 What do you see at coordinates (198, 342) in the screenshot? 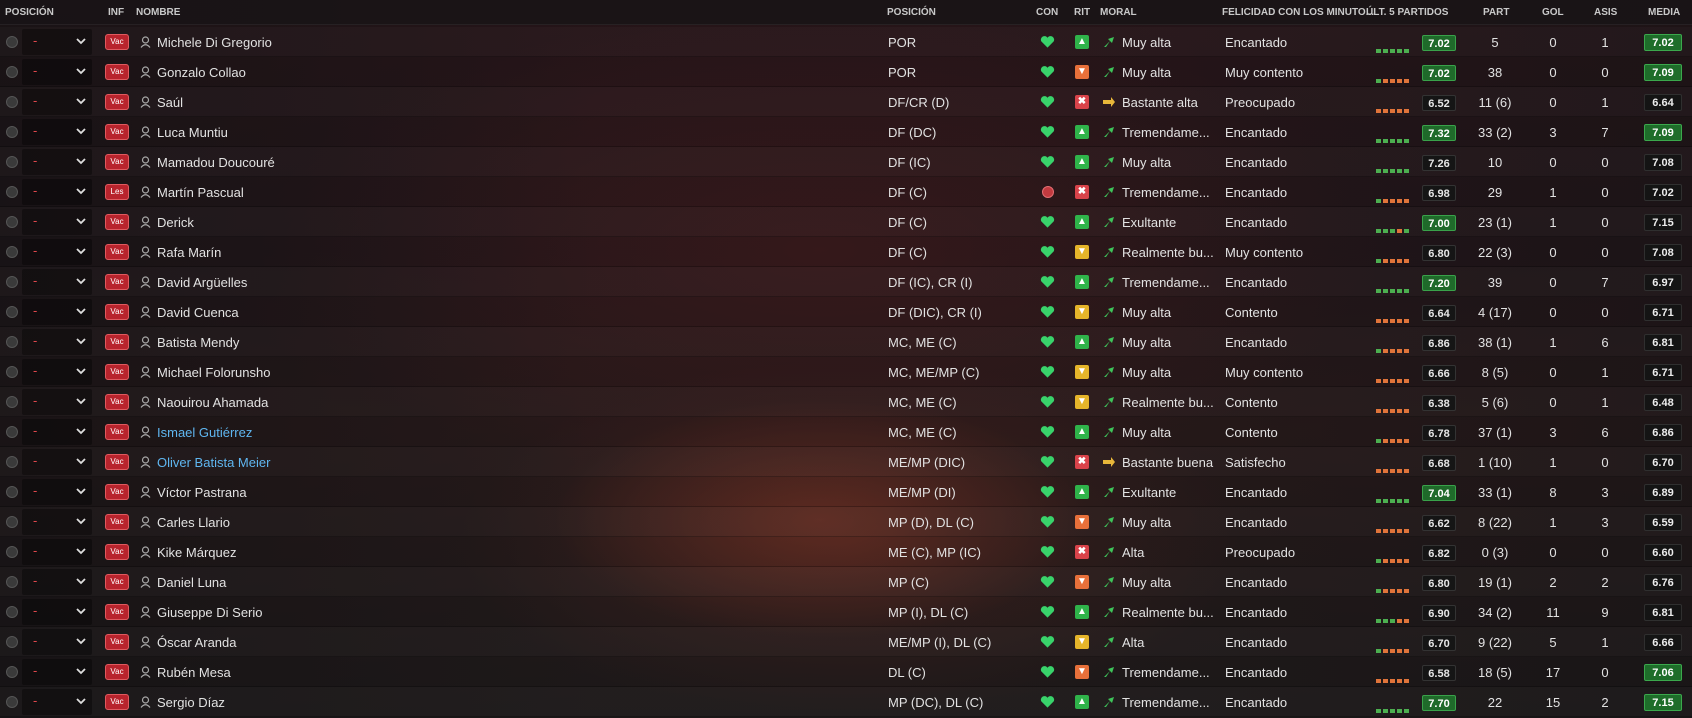
I see `player-name-link: Batista Mendy` at bounding box center [198, 342].